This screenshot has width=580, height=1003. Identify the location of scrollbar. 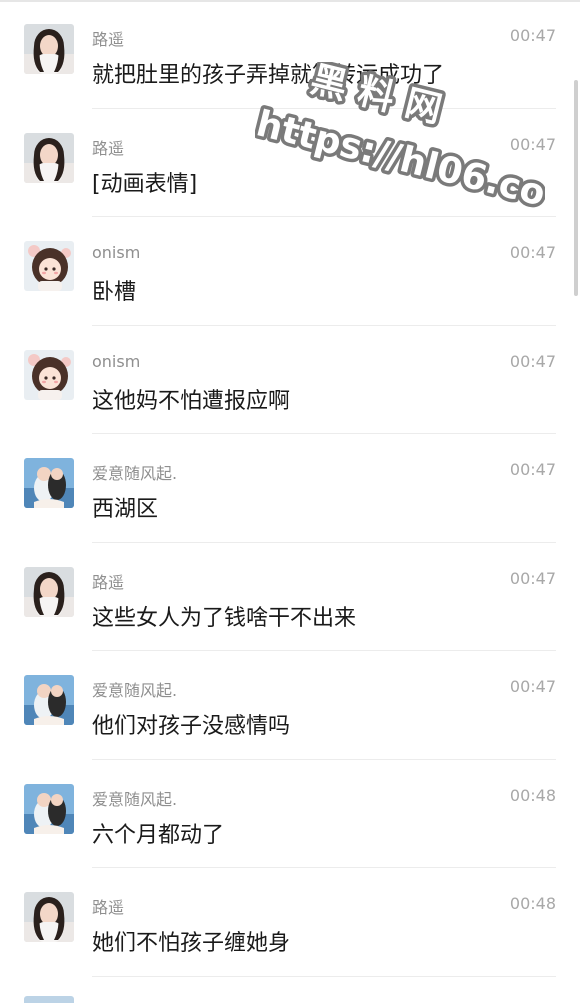
(576, 188).